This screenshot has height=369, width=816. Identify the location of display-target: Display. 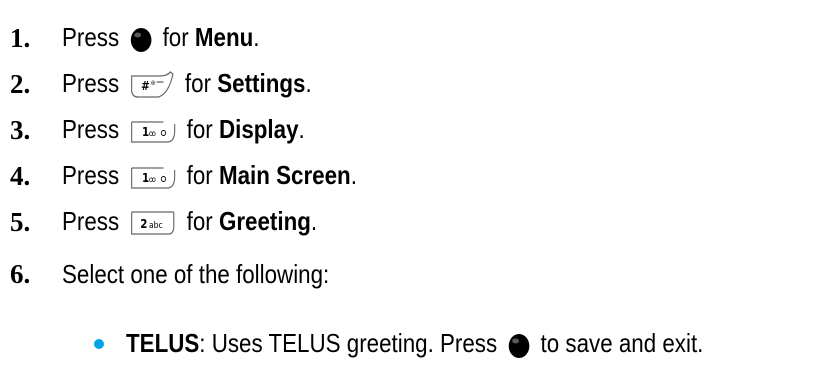
(258, 129).